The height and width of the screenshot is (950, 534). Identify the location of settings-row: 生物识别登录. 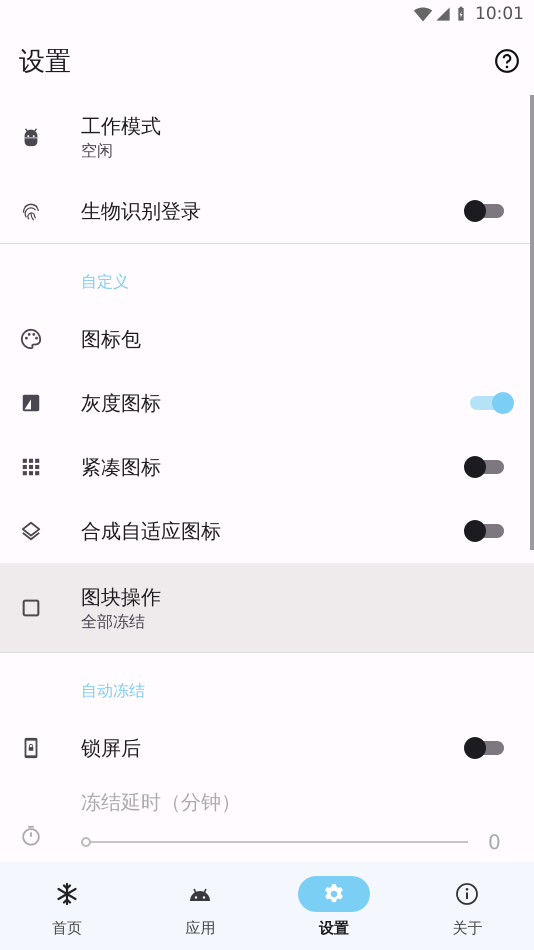
(267, 211).